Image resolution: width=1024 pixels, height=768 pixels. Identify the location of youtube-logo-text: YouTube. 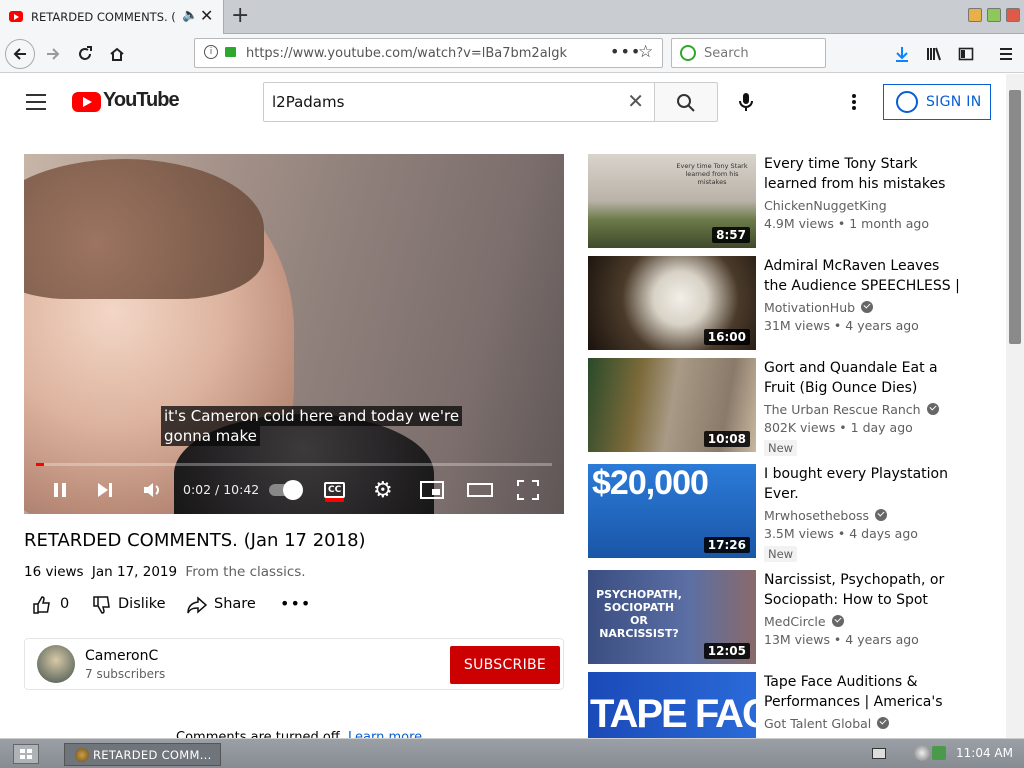
(141, 100).